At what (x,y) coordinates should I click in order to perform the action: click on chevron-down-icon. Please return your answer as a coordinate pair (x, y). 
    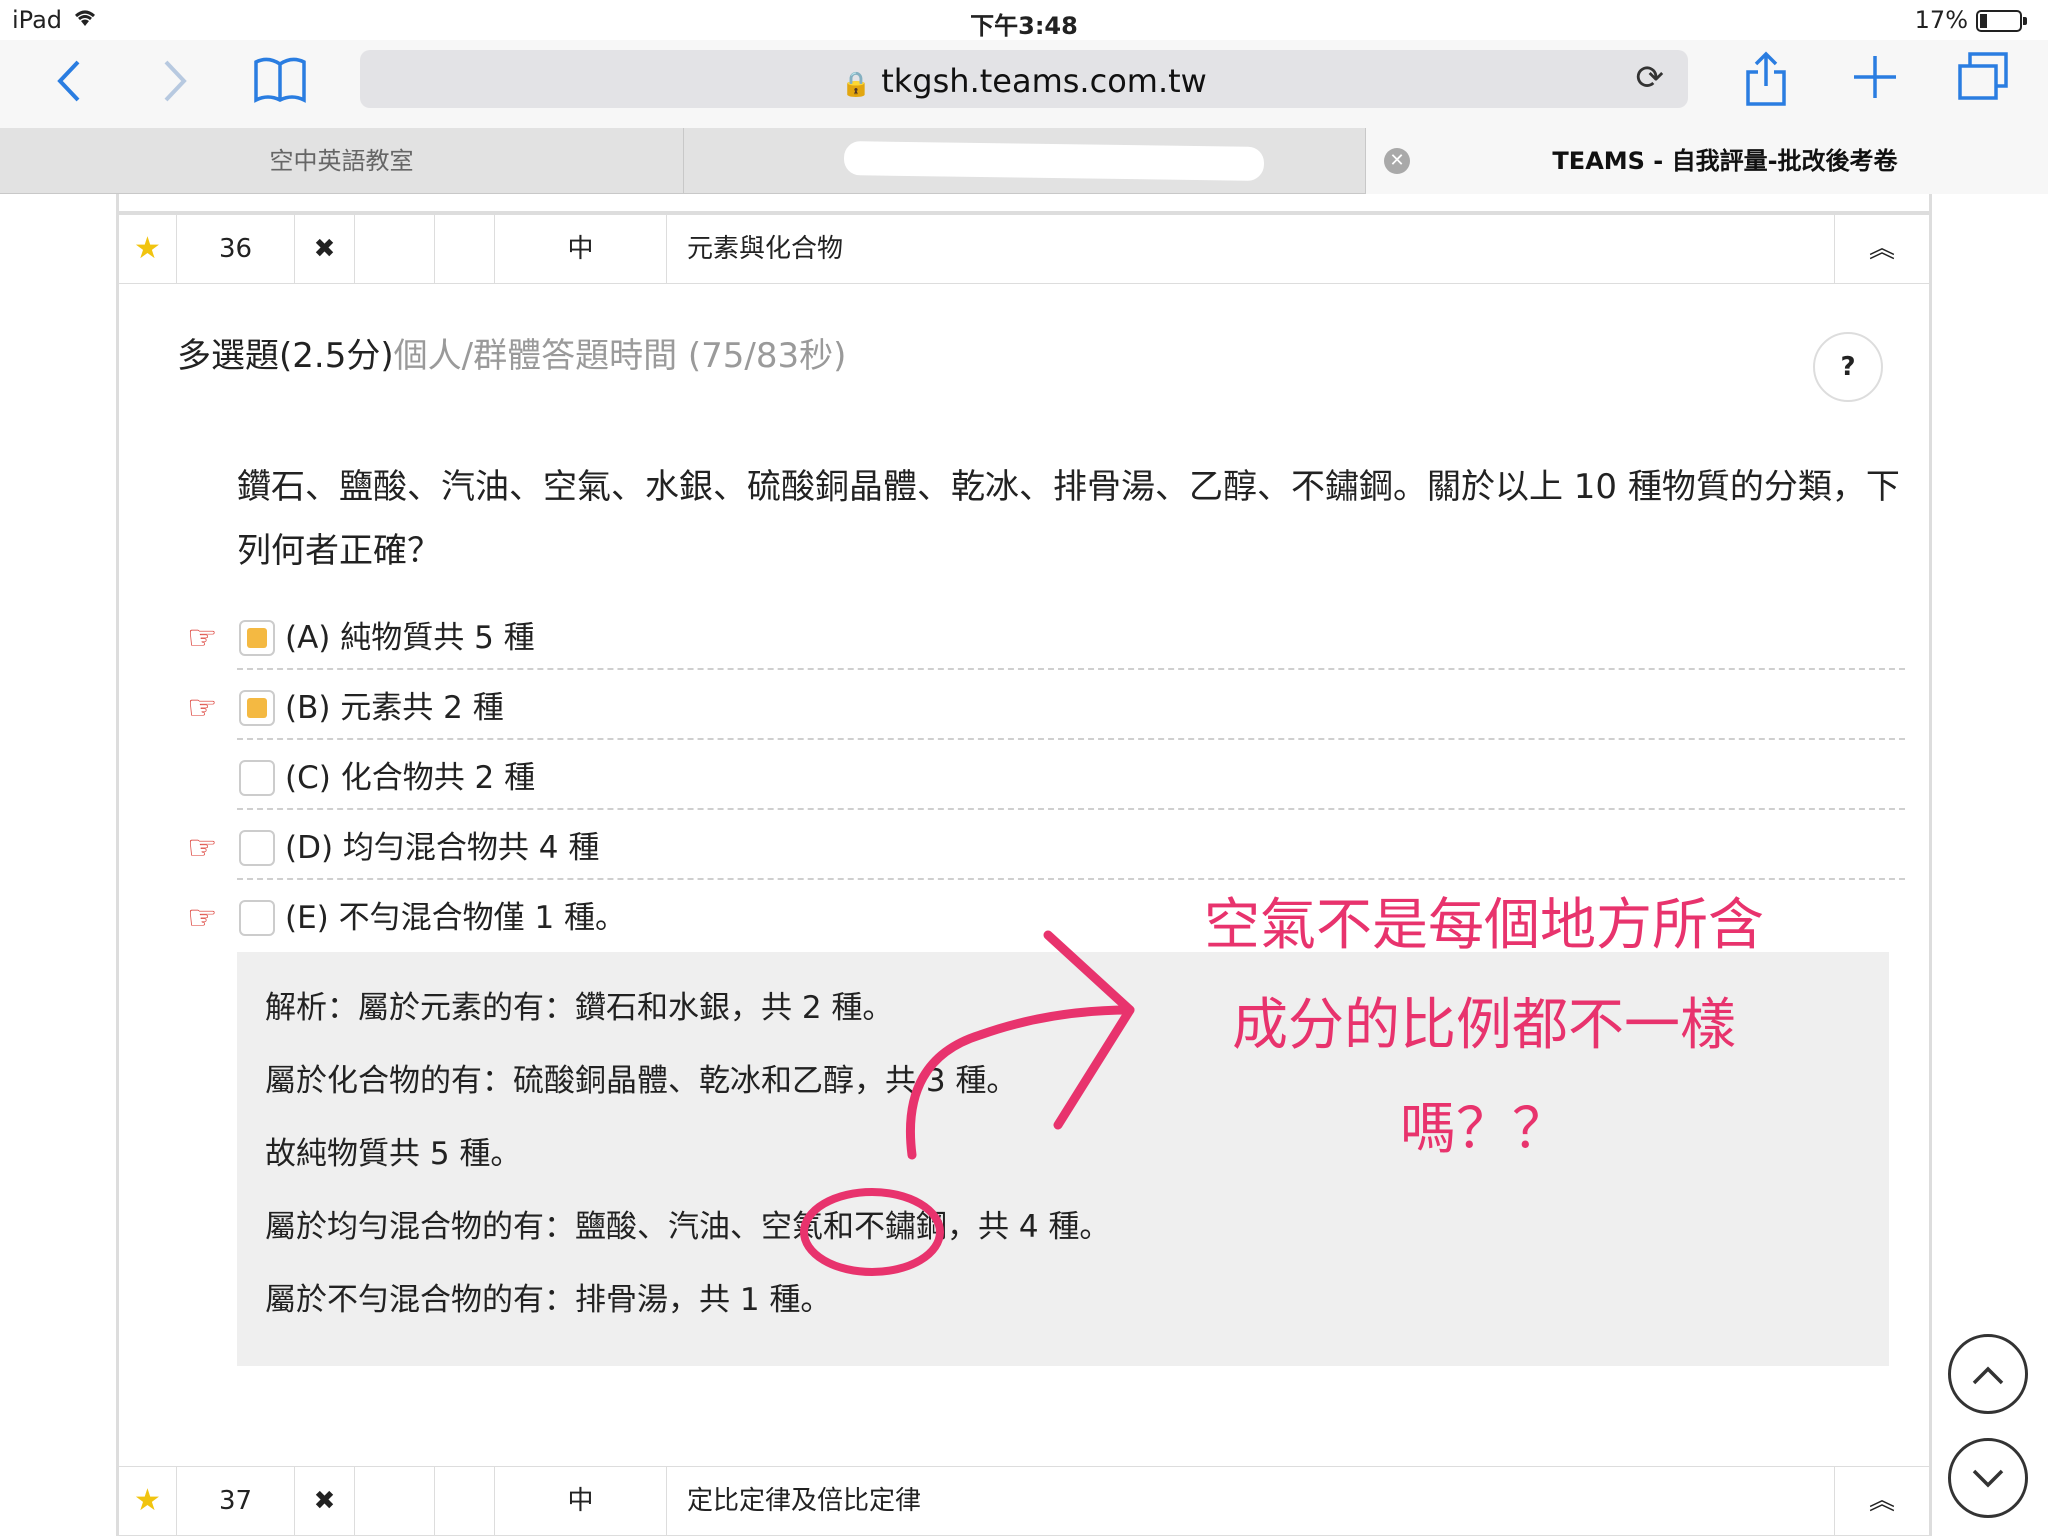
    Looking at the image, I should click on (1988, 1478).